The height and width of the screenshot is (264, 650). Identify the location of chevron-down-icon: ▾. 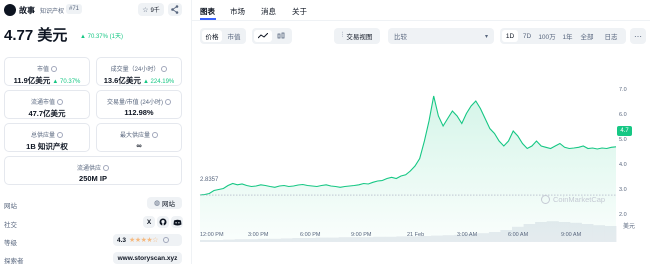
(486, 36).